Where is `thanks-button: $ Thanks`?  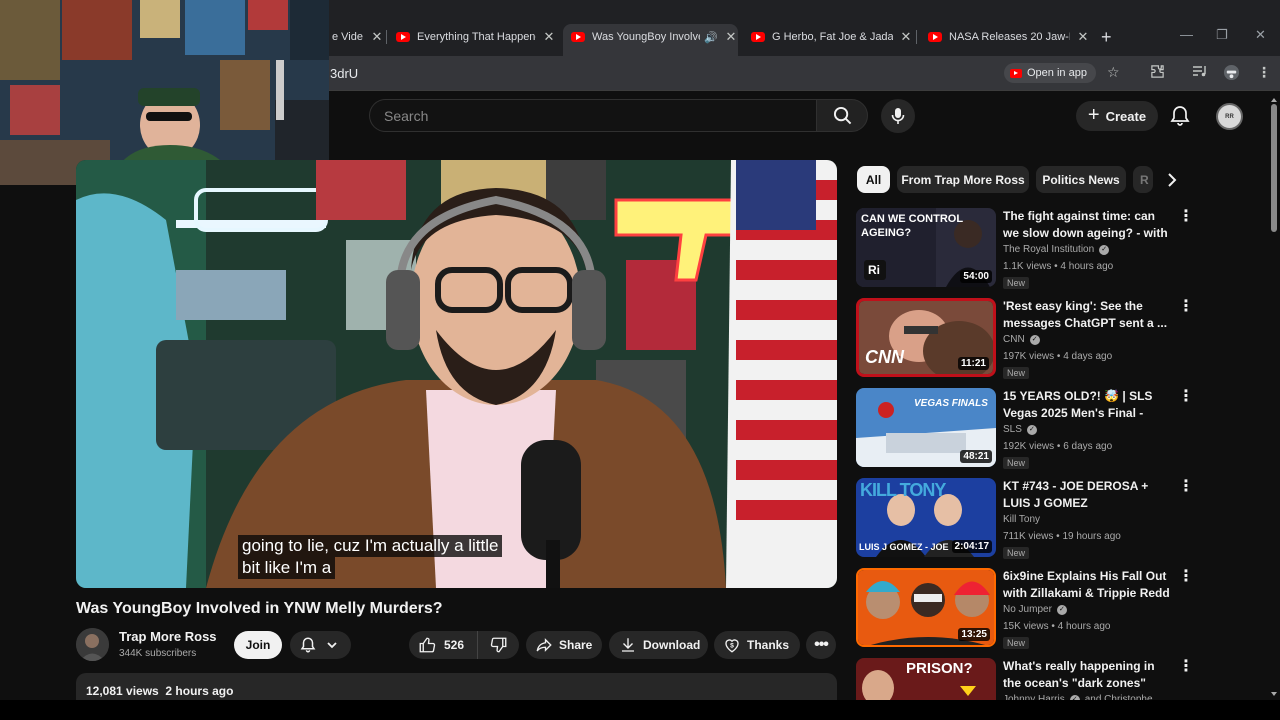
thanks-button: $ Thanks is located at coordinates (757, 645).